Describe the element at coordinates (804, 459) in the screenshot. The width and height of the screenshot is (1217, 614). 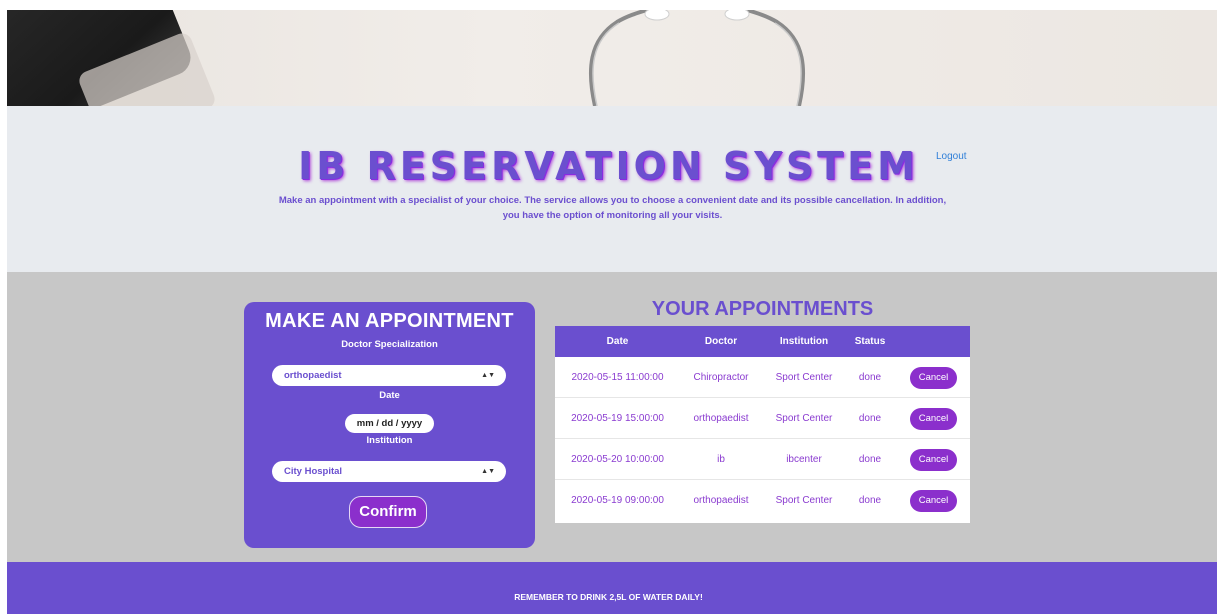
I see `cell-institution: ibcenter` at that location.